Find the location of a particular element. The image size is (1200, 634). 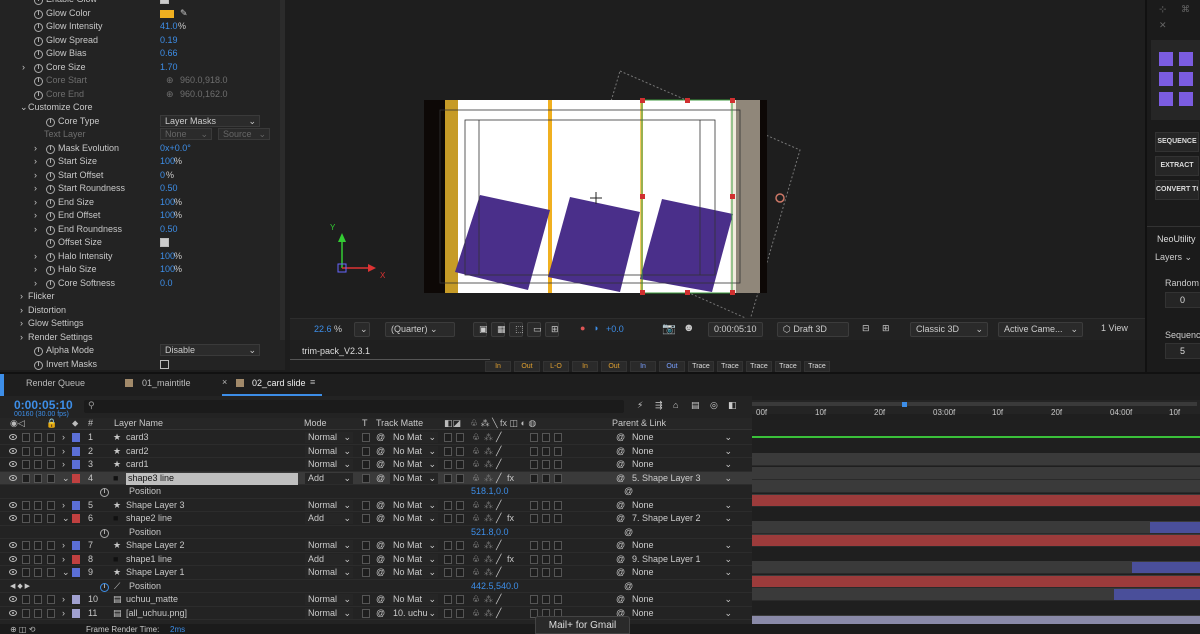

frame-blend-icon: ⌂ is located at coordinates (675, 405).